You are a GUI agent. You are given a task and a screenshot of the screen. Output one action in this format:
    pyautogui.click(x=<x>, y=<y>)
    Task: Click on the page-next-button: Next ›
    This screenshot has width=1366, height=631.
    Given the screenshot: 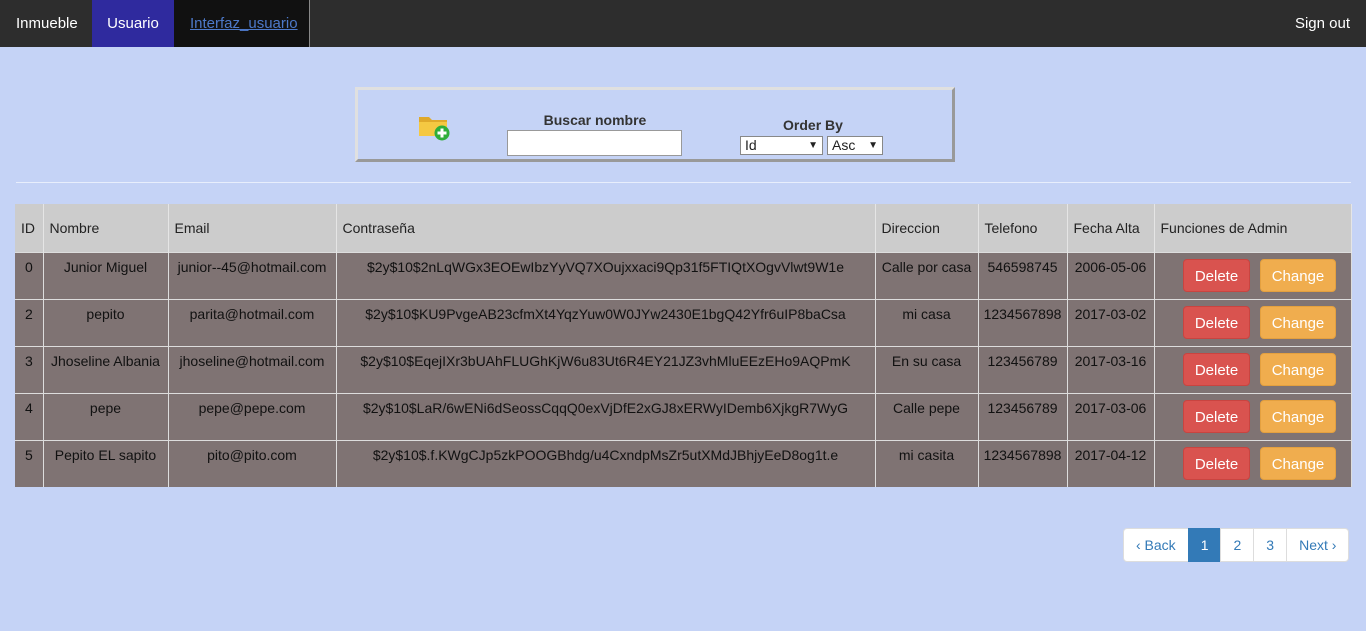 What is the action you would take?
    pyautogui.click(x=1318, y=545)
    